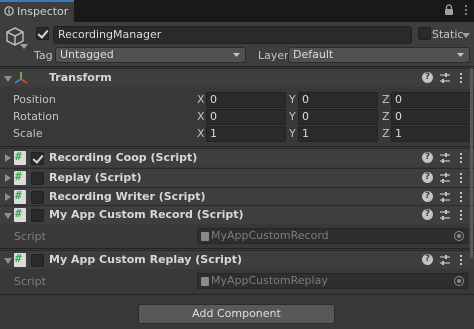  Describe the element at coordinates (80, 77) in the screenshot. I see `transform-title: Transform` at that location.